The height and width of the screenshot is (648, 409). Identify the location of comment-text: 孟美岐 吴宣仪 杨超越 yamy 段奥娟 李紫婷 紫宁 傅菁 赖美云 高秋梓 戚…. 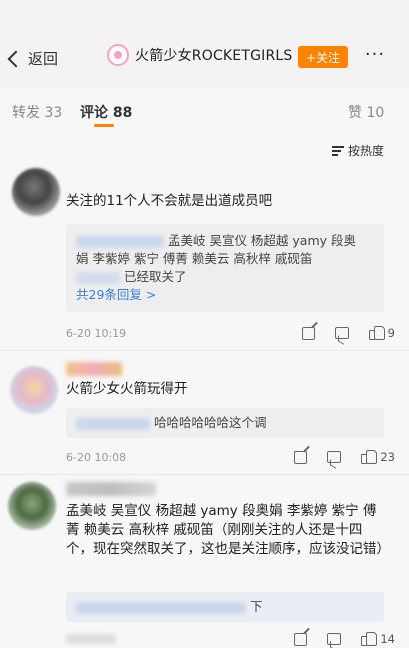
(228, 530).